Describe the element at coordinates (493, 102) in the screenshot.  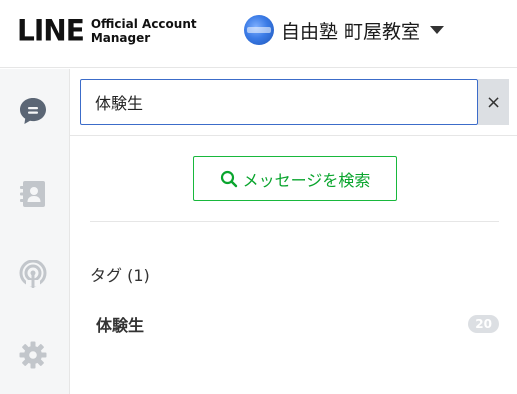
I see `clear-search-button: ×` at that location.